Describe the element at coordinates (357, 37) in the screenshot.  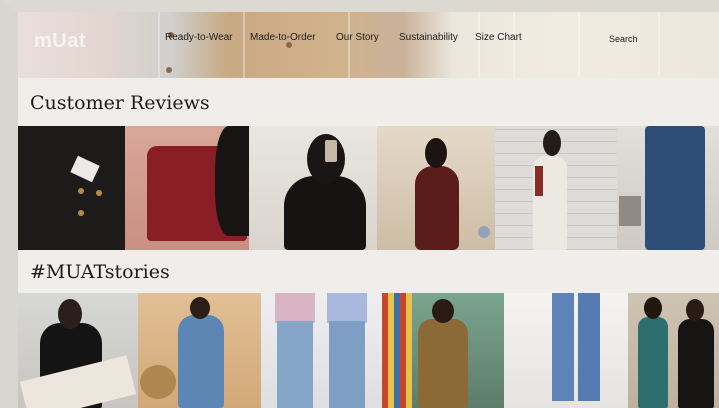
I see `nav-our-story: Our Story` at that location.